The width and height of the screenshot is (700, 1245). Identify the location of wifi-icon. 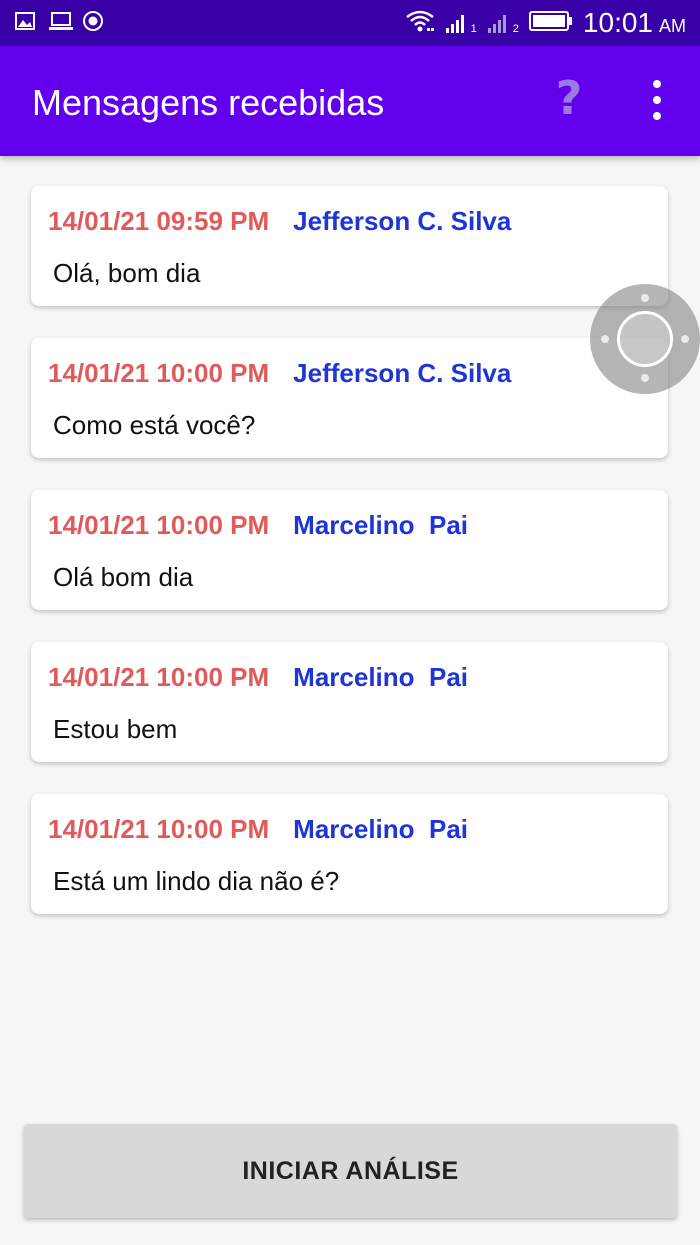
(420, 23).